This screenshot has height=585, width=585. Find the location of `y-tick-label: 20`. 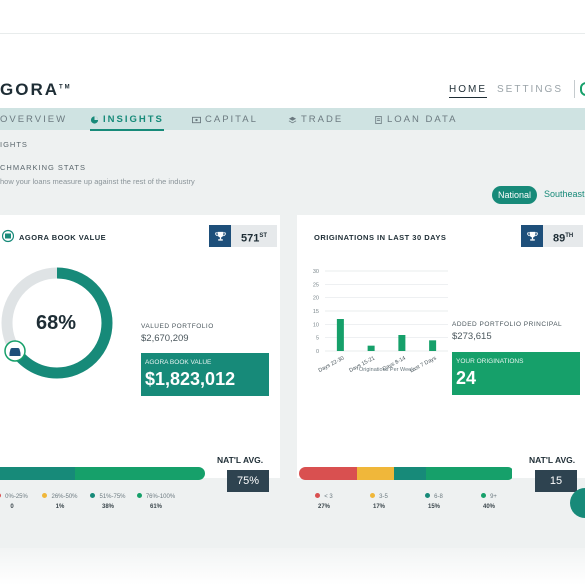

y-tick-label: 20 is located at coordinates (316, 299).